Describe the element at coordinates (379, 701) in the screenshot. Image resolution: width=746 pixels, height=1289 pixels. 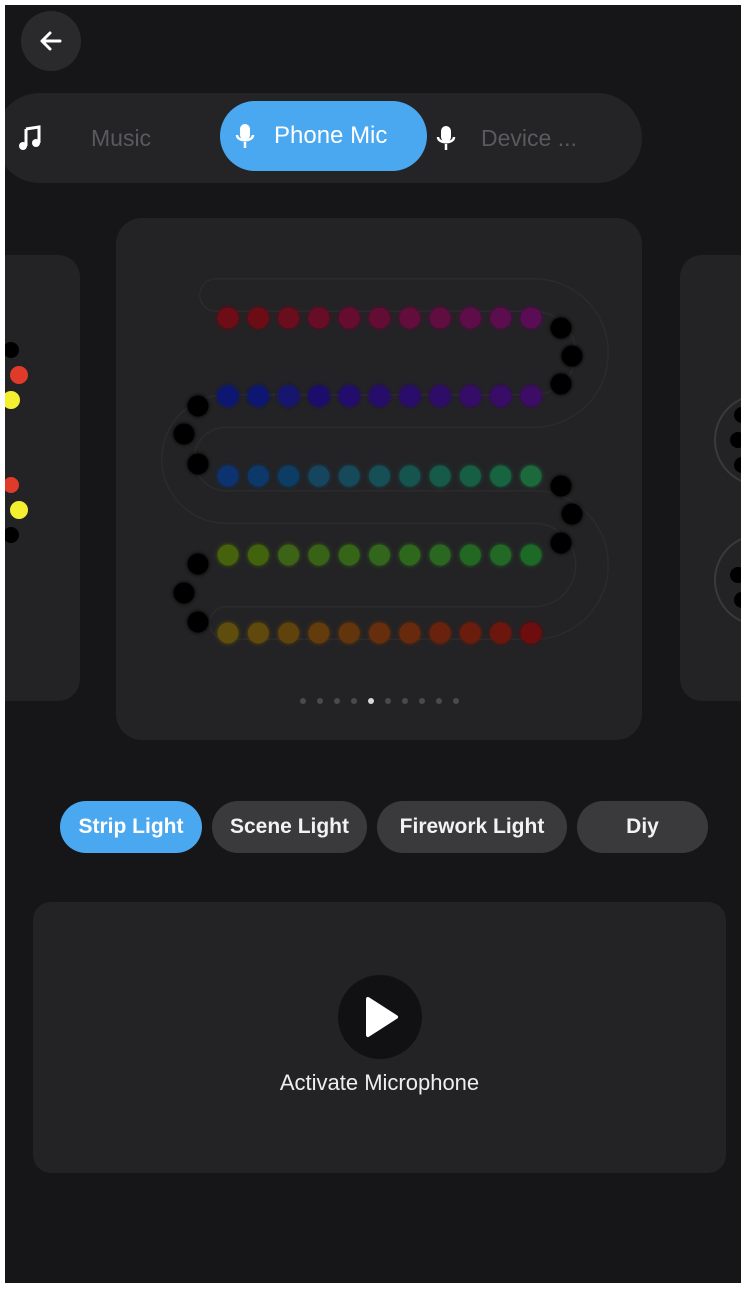
I see `carousel-page-indicator` at that location.